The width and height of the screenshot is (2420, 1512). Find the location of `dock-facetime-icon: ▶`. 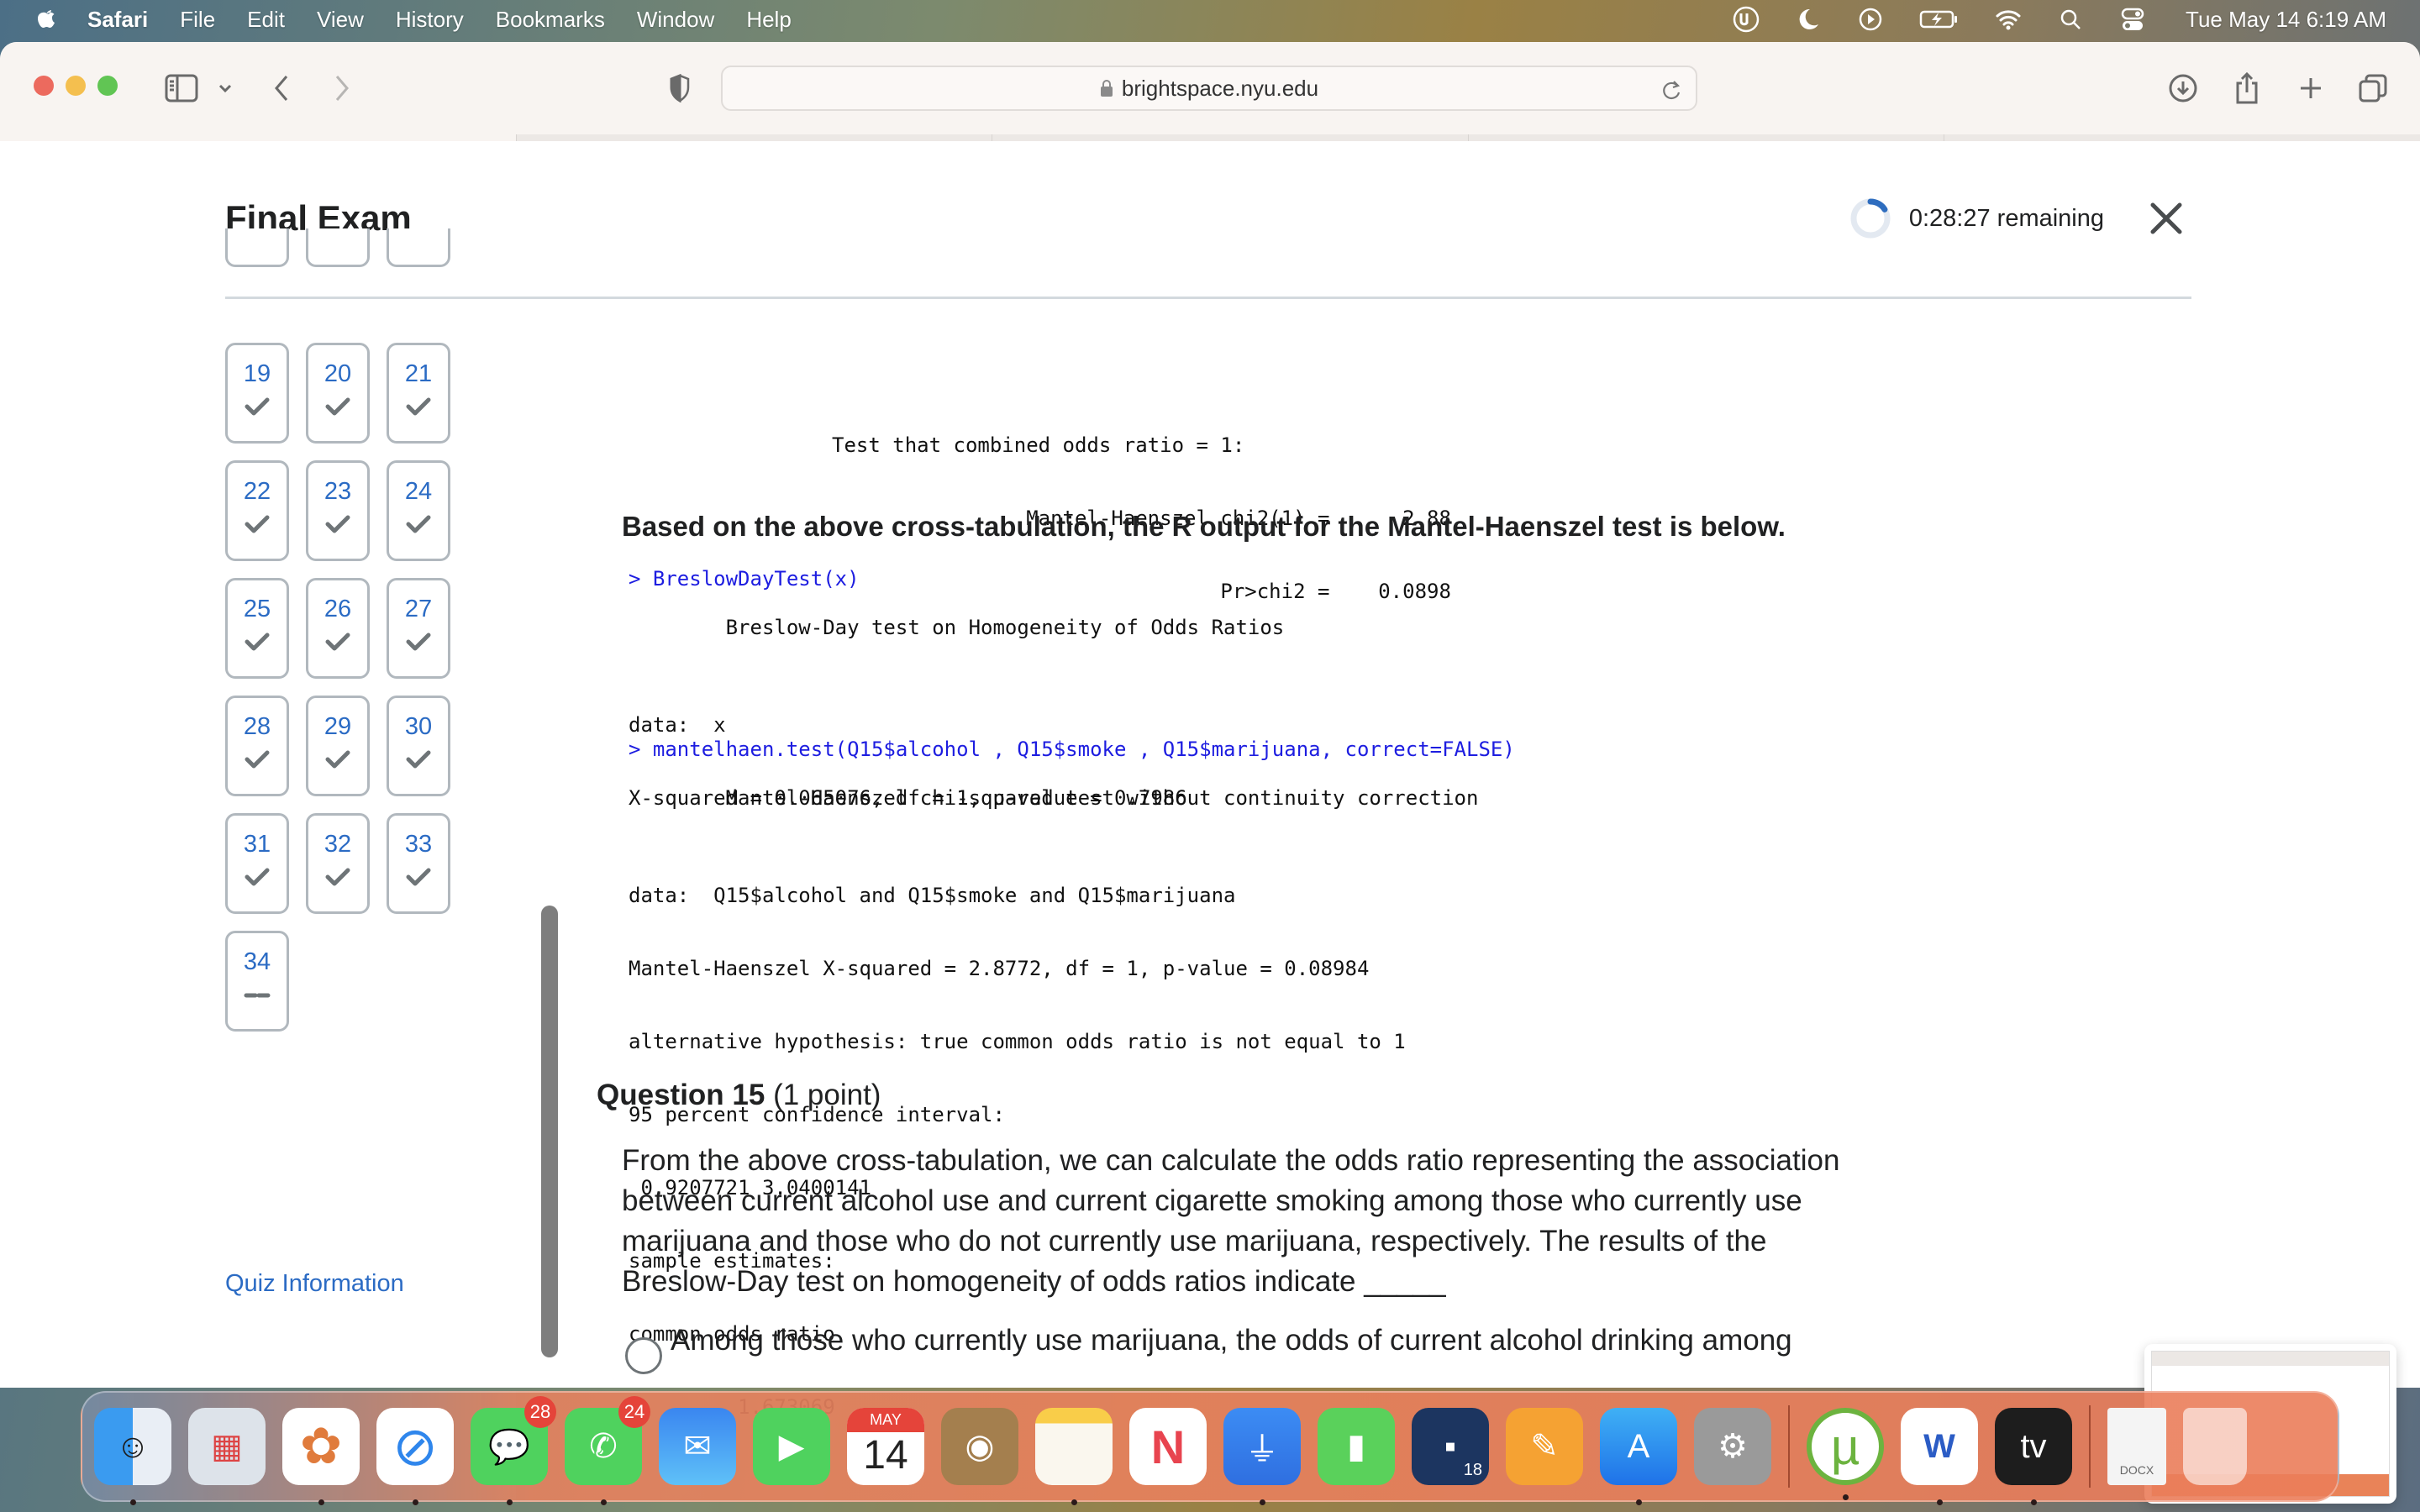

dock-facetime-icon: ▶ is located at coordinates (792, 1446).